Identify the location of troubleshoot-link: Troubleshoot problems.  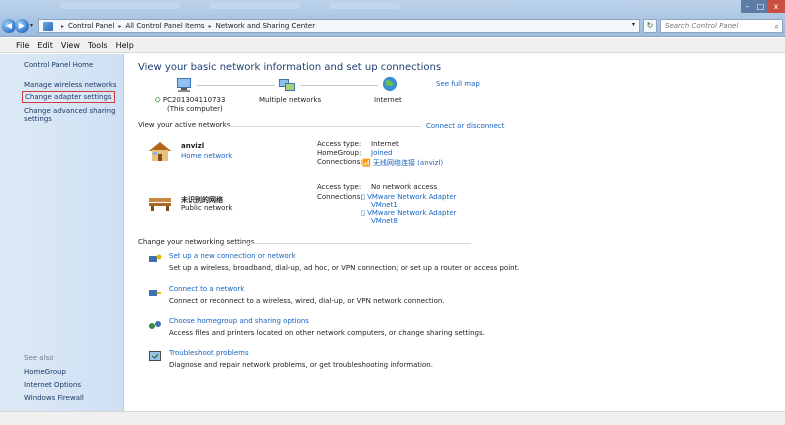
(209, 353).